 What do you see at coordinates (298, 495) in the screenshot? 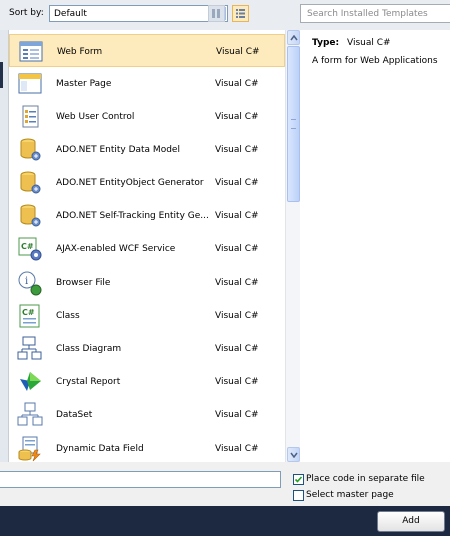
I see `select-master-page-checkbox` at bounding box center [298, 495].